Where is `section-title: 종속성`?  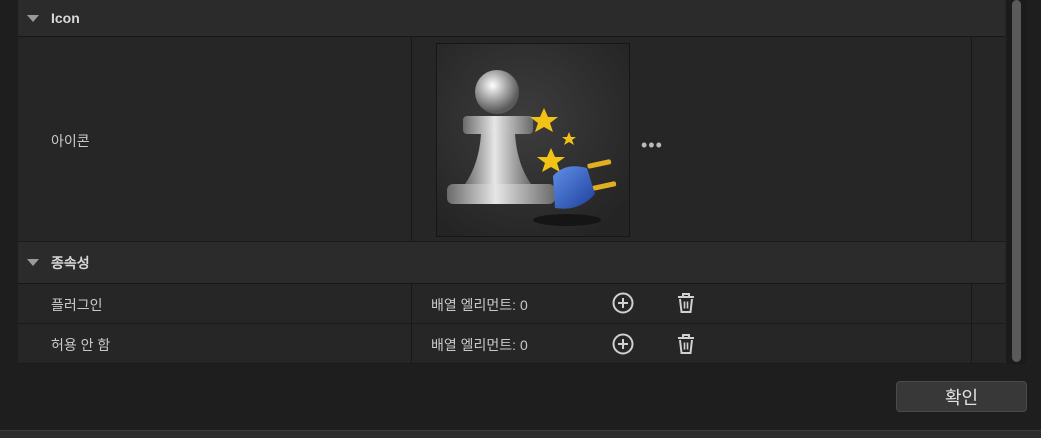
section-title: 종속성 is located at coordinates (70, 262).